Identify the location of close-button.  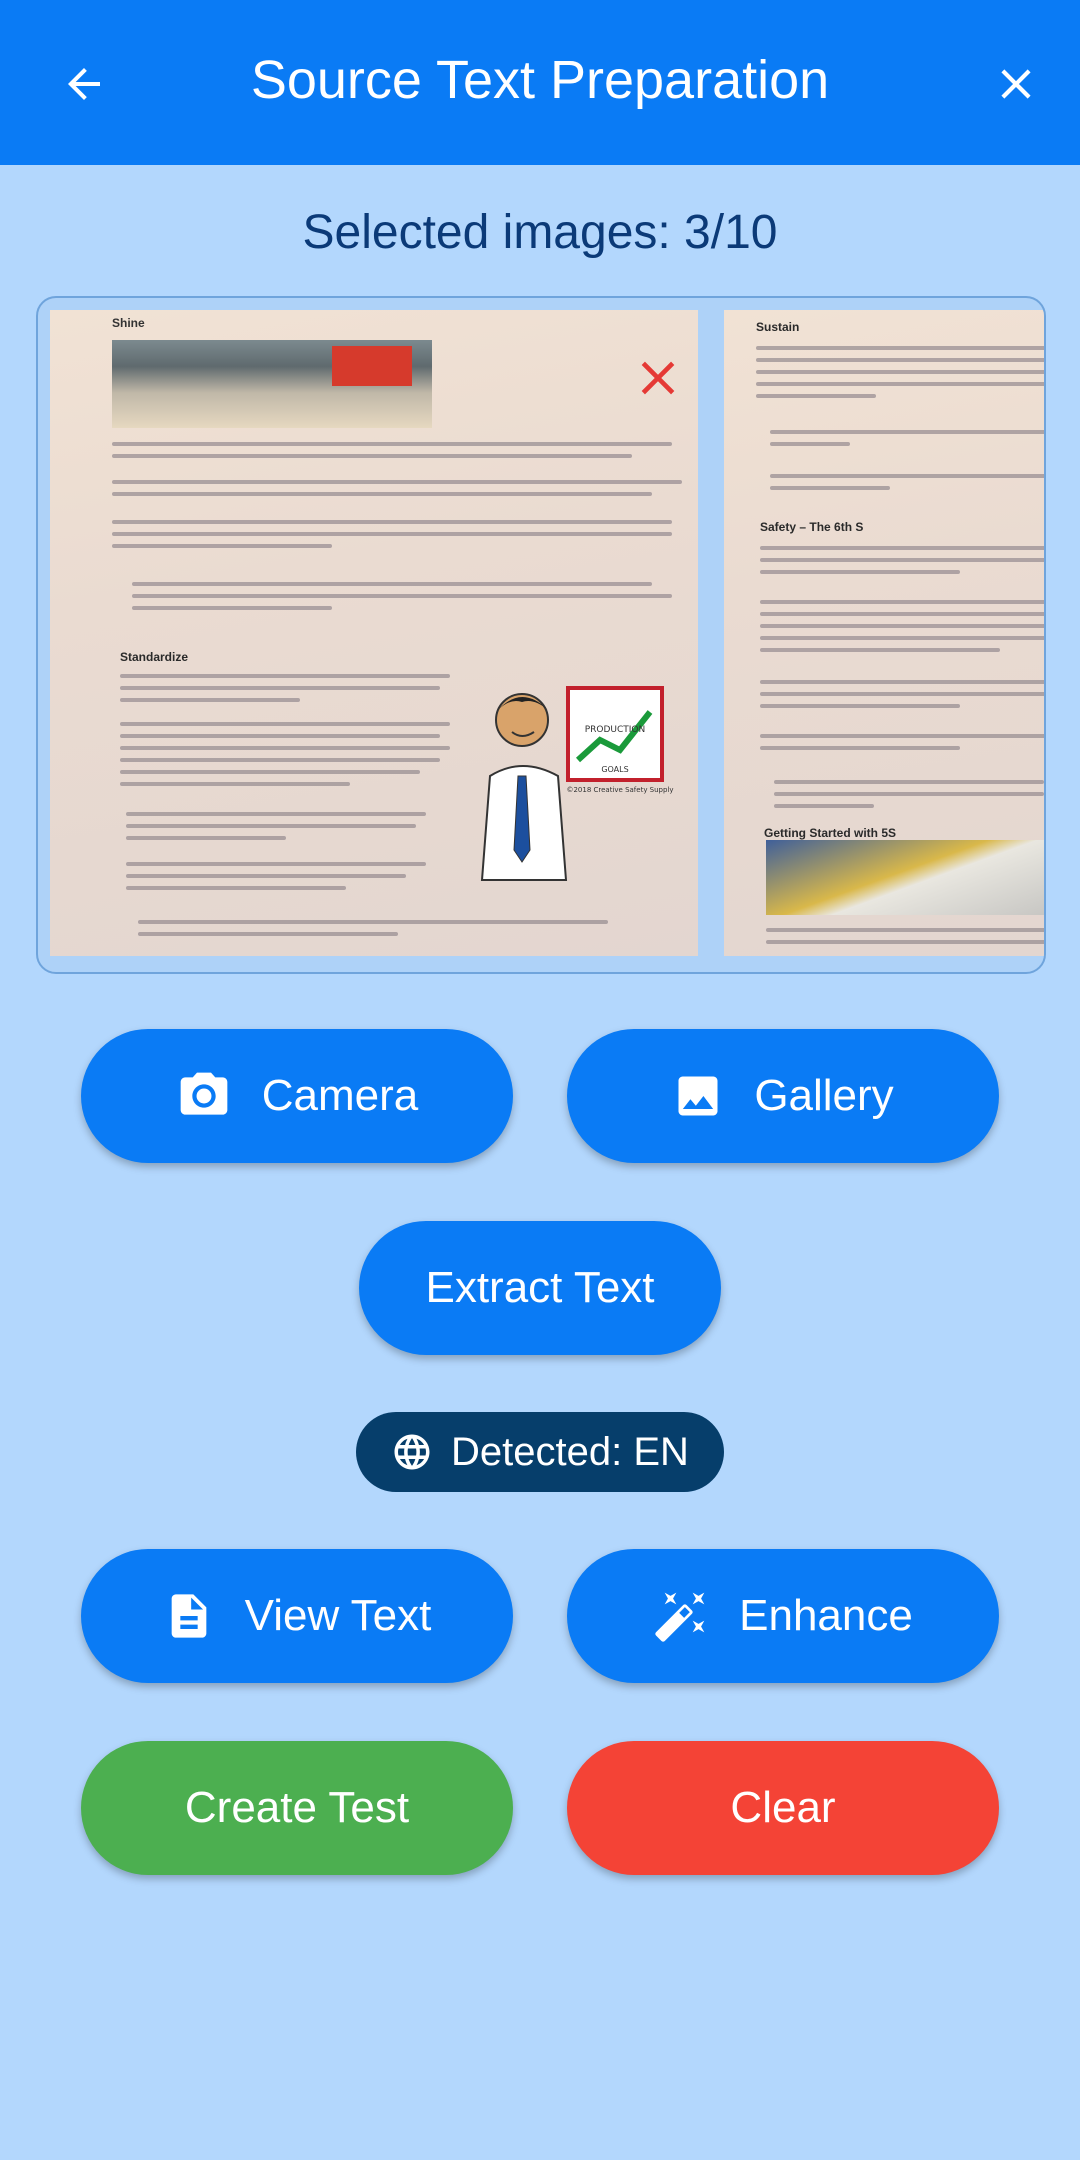
(1016, 84).